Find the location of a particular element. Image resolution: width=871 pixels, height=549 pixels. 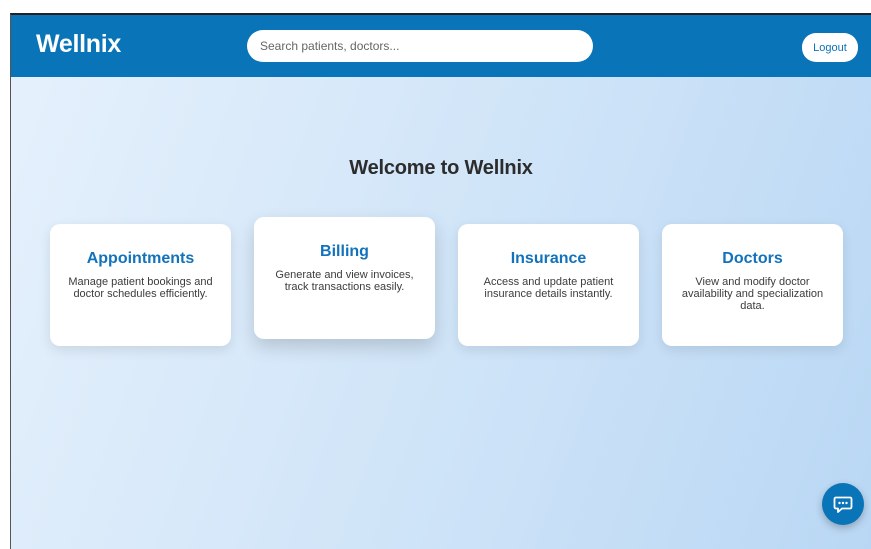

card-title: Billing is located at coordinates (344, 251).